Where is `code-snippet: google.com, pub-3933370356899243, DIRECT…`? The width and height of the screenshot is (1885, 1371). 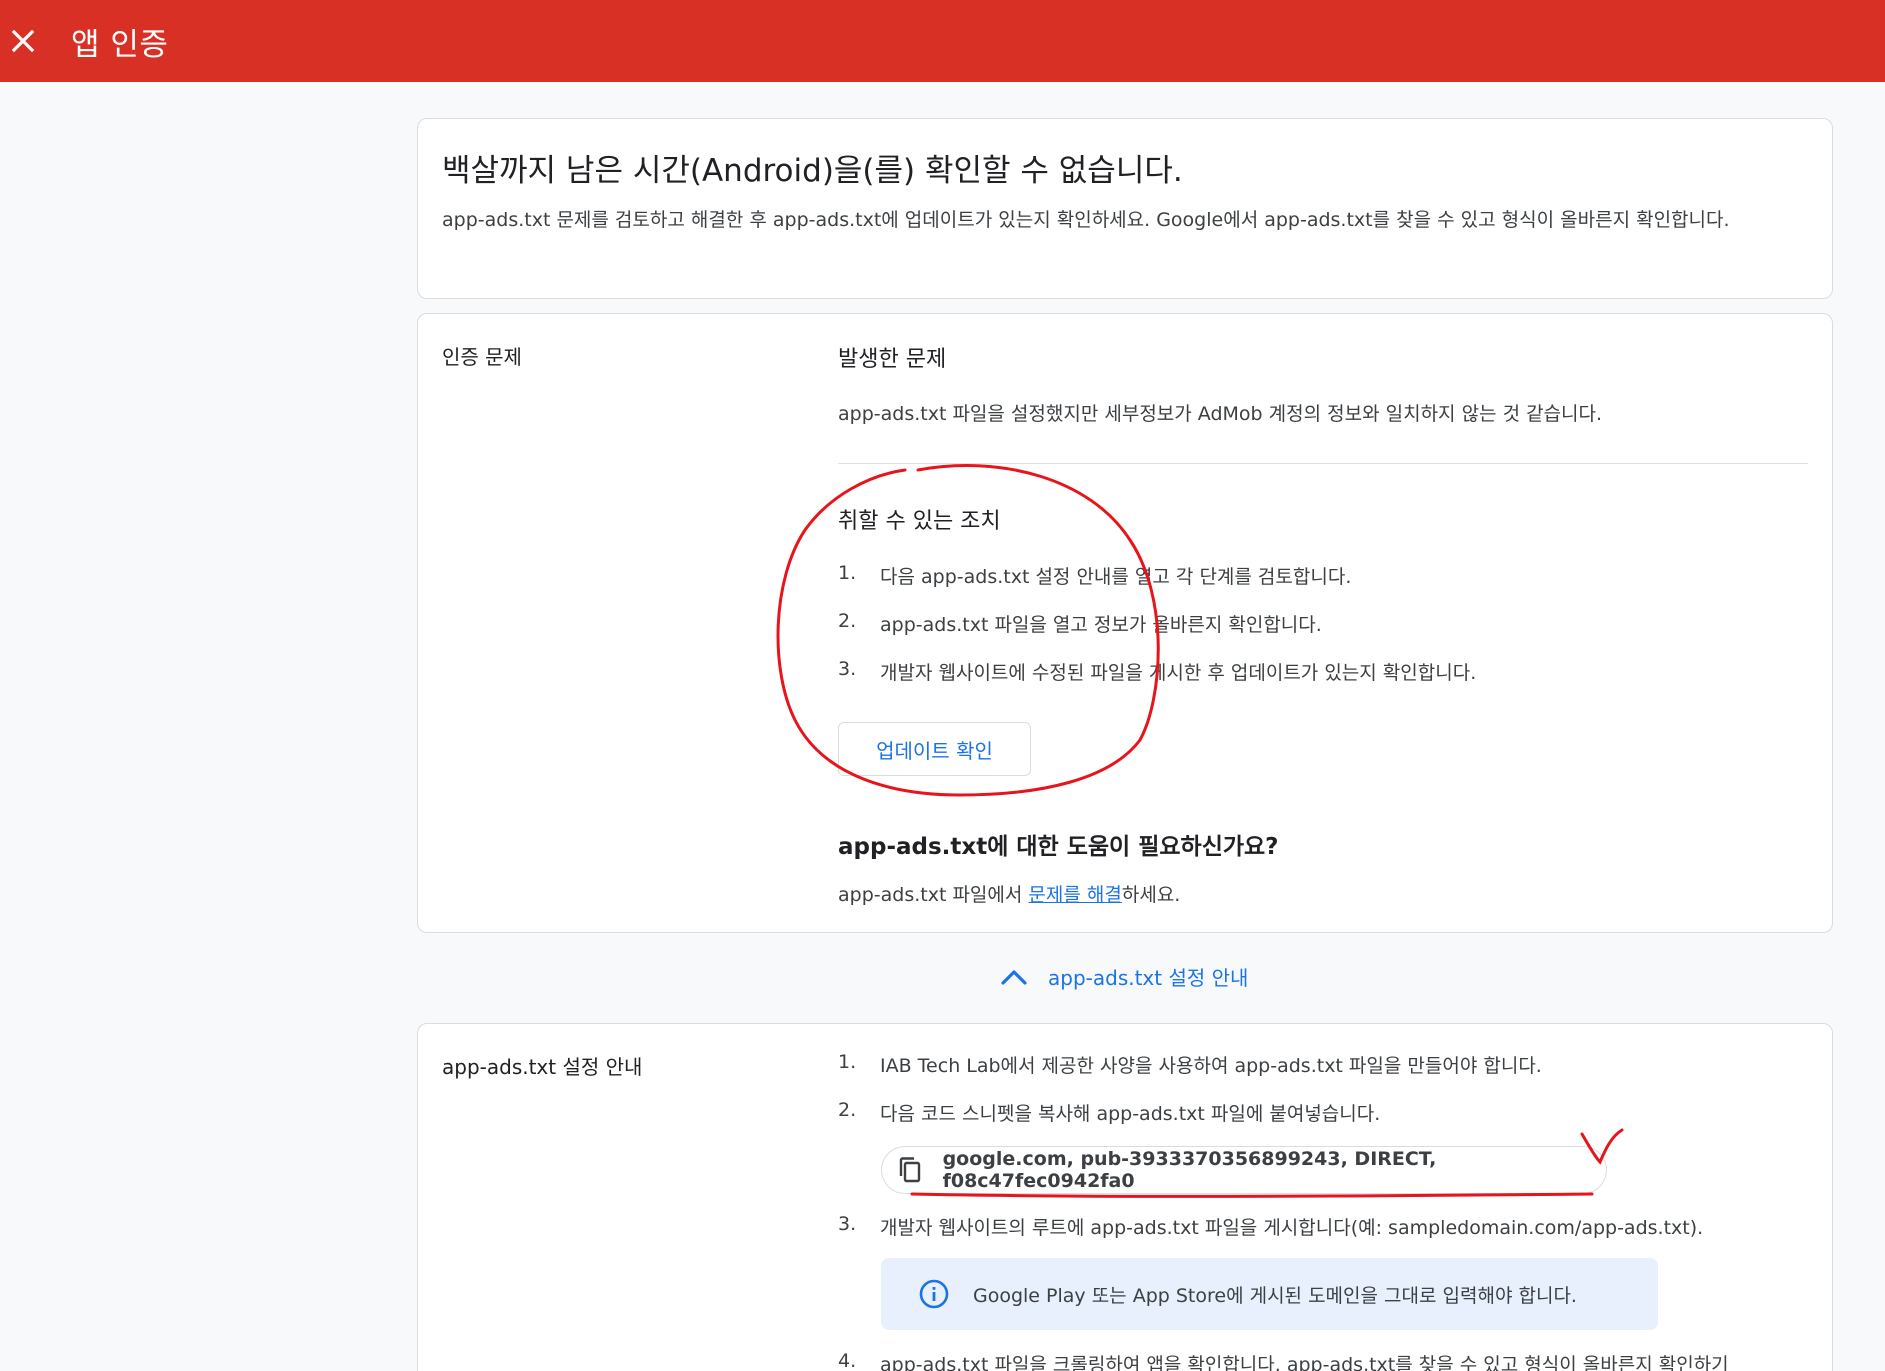
code-snippet: google.com, pub-3933370356899243, DIRECT… is located at coordinates (1244, 1170).